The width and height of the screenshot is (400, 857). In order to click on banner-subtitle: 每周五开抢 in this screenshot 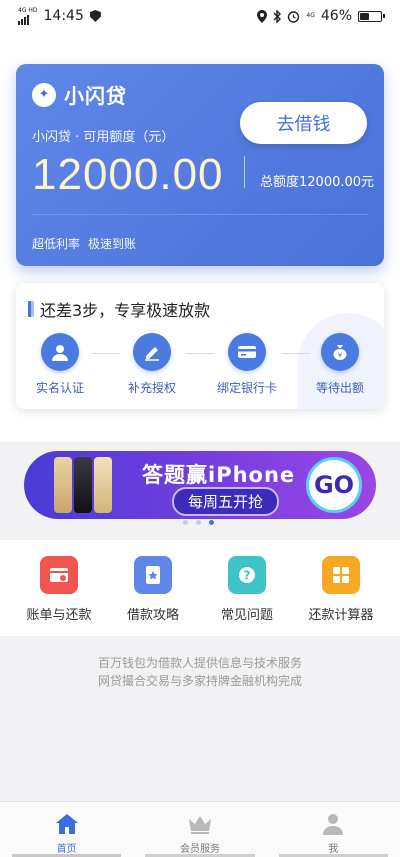, I will do `click(226, 501)`.